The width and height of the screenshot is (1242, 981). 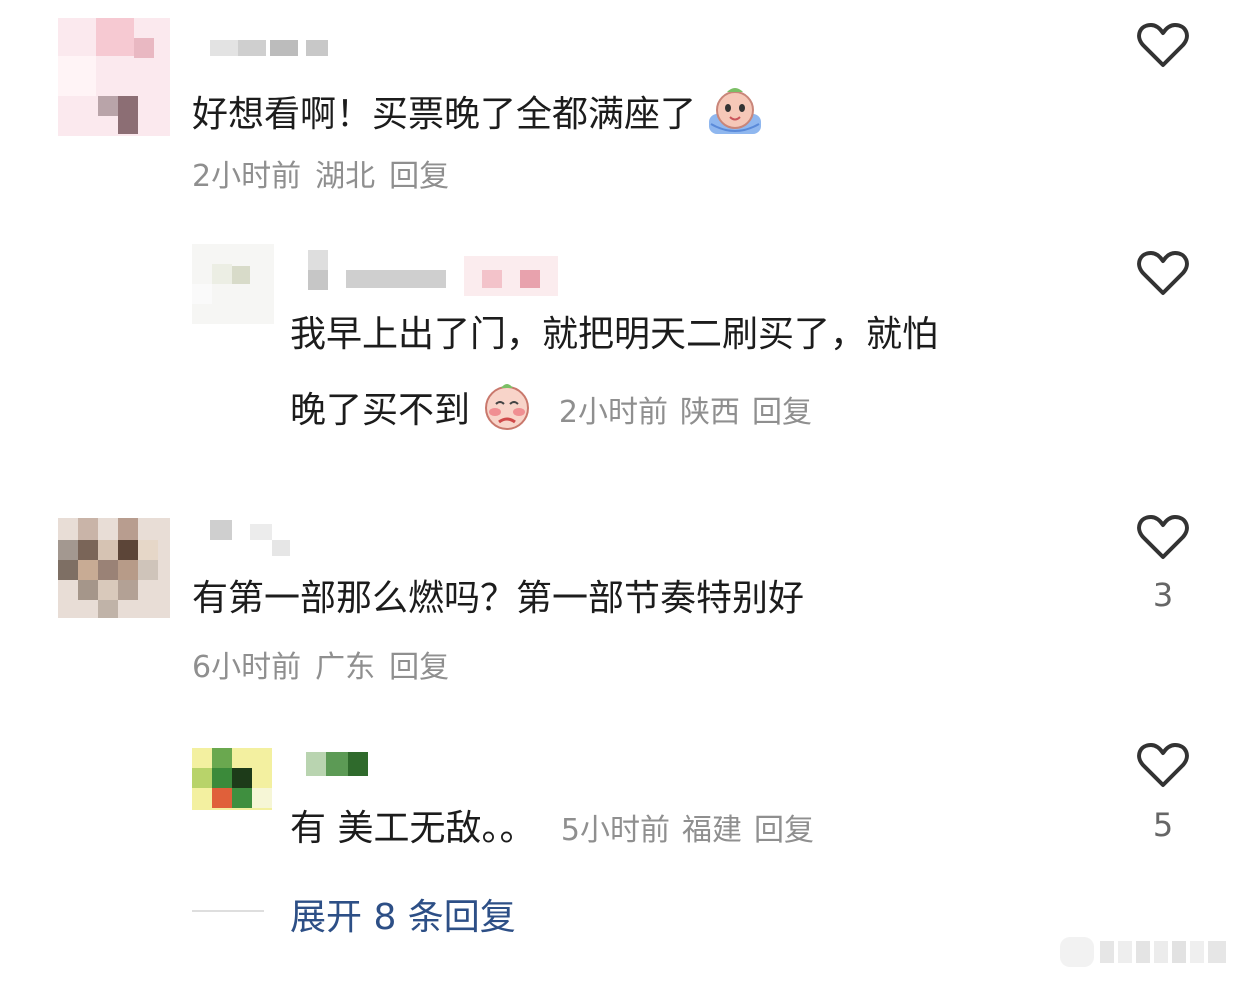 I want to click on location: 福建, so click(x=712, y=830).